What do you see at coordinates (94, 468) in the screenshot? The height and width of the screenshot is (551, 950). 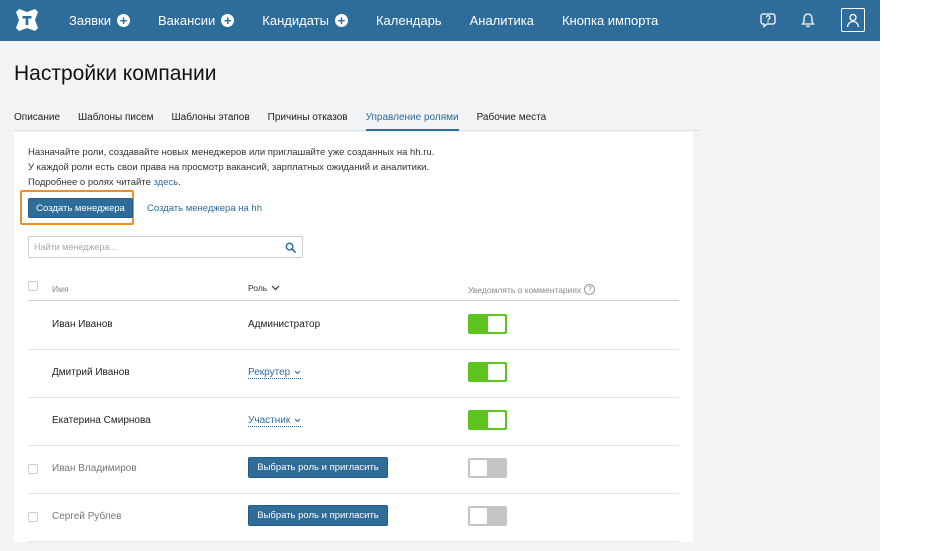 I see `manager-name: Иван Владимиров` at bounding box center [94, 468].